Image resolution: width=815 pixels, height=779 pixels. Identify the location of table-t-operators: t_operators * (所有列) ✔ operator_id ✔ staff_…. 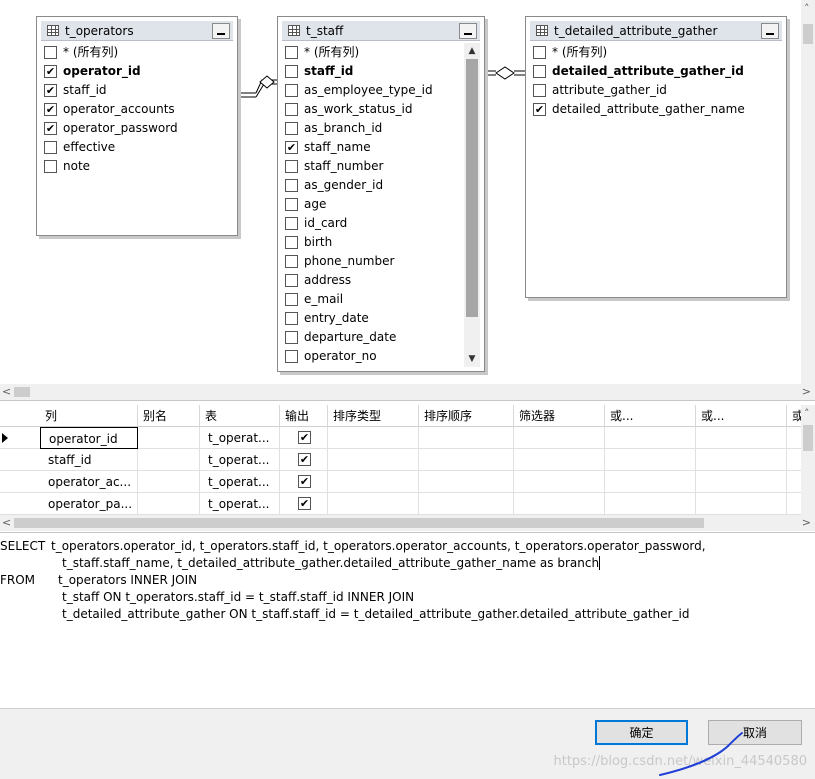
(137, 126).